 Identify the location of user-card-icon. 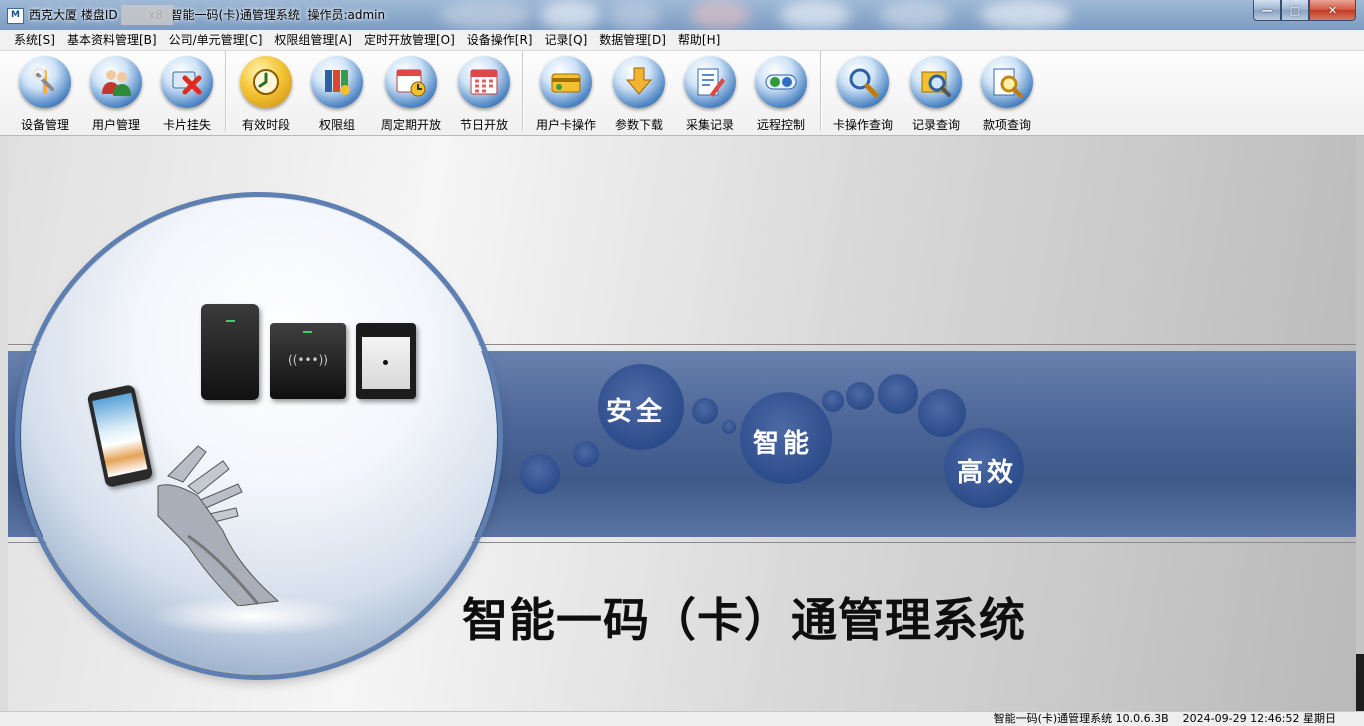
(566, 82).